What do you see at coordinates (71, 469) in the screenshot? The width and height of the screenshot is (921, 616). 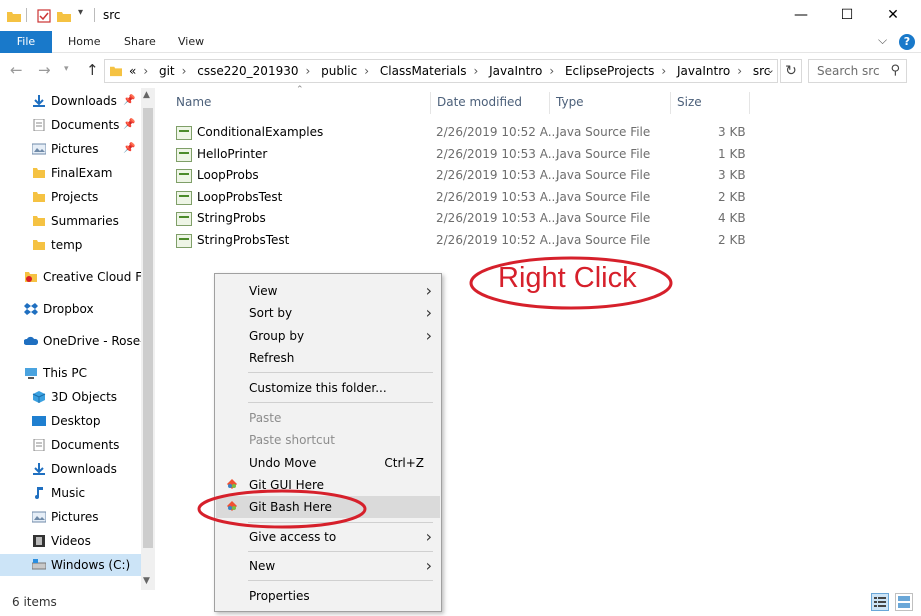 I see `nav-item-downloads: Downloads` at bounding box center [71, 469].